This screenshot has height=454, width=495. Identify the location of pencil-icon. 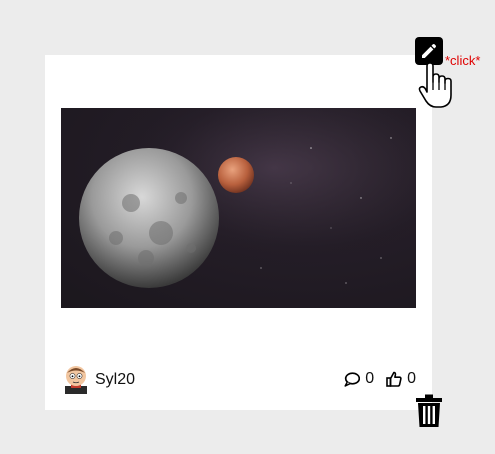
(429, 50).